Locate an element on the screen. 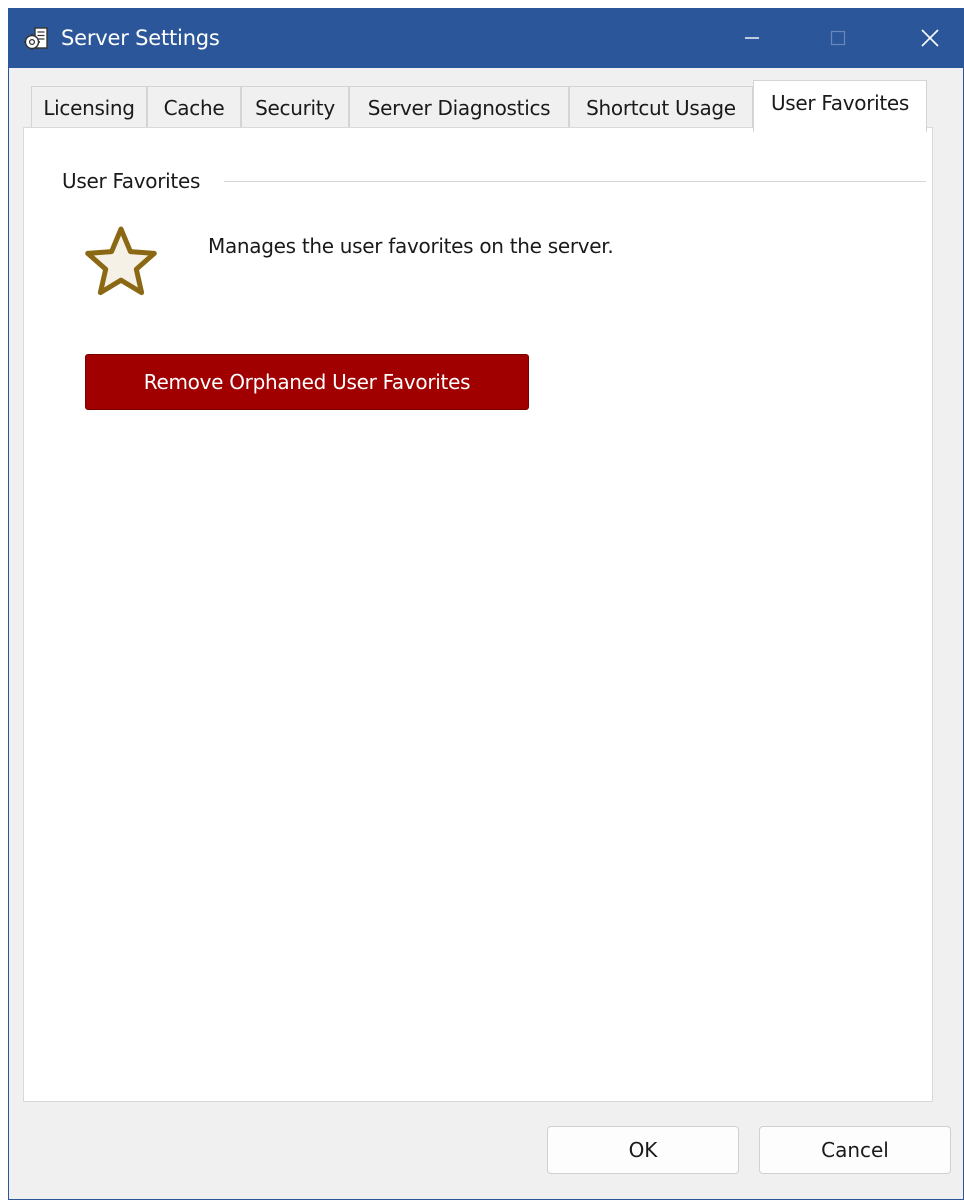 This screenshot has height=1200, width=964. minimize-icon is located at coordinates (752, 38).